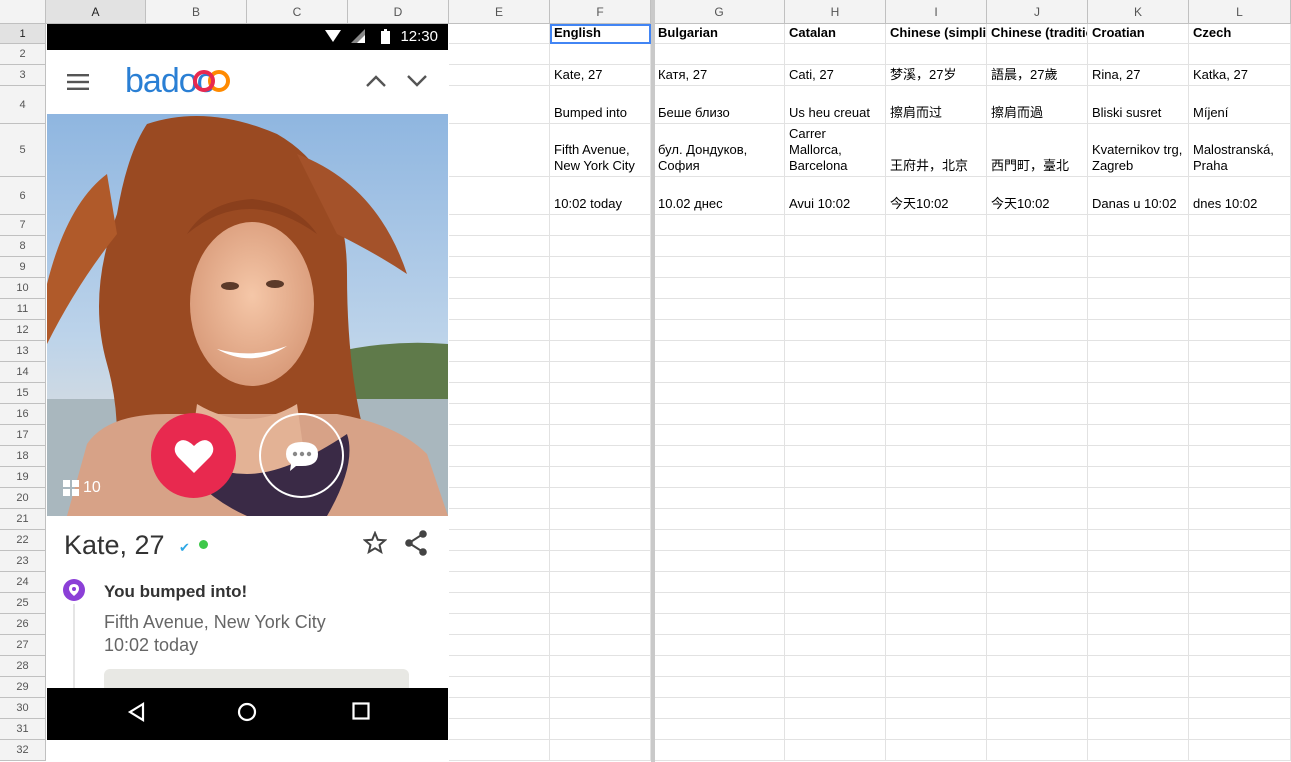  What do you see at coordinates (600, 456) in the screenshot?
I see `cell-f18` at bounding box center [600, 456].